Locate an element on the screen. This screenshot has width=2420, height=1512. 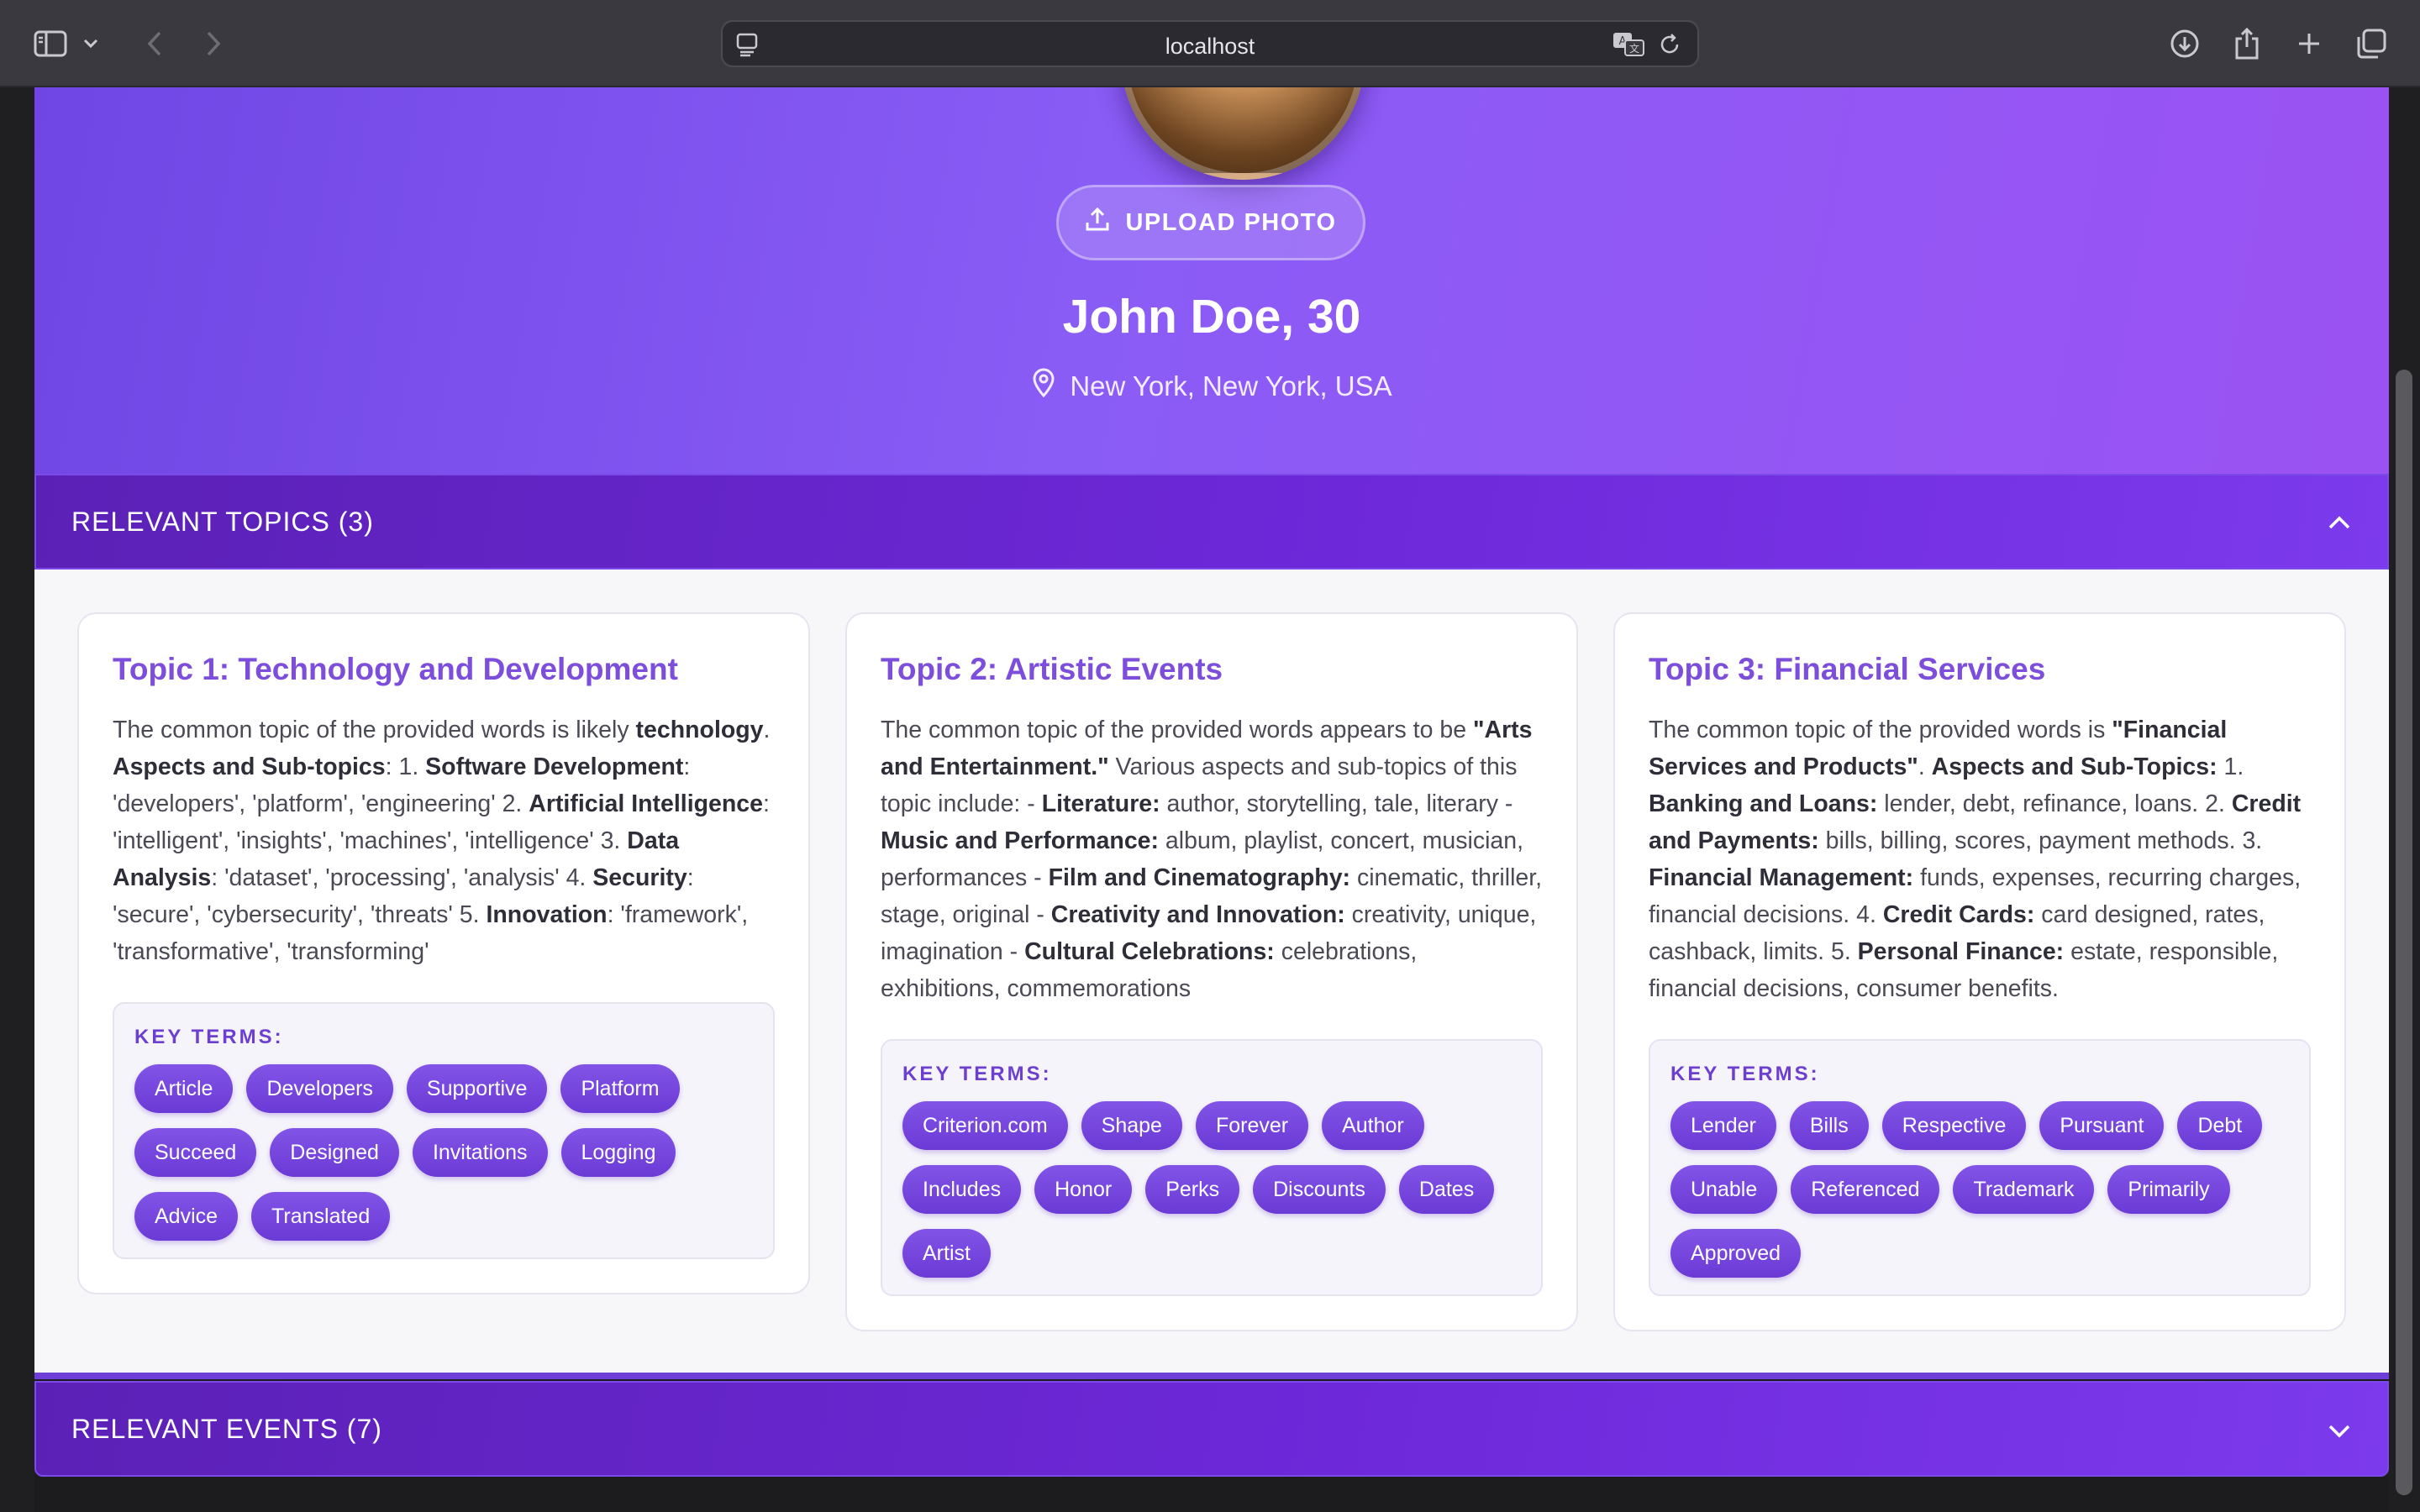
description-text: : 'dataset', 'processing', 'analysis' 4. is located at coordinates (402, 877).